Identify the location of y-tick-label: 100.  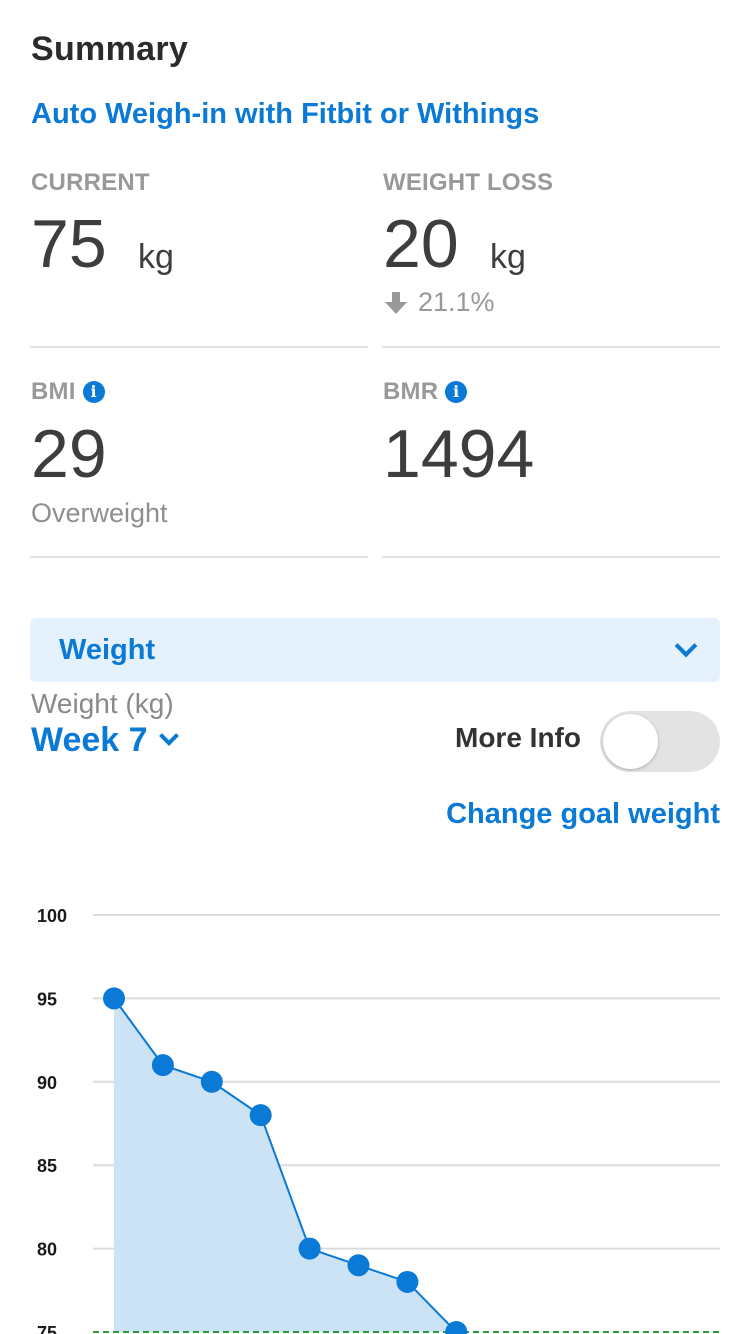
(52, 916).